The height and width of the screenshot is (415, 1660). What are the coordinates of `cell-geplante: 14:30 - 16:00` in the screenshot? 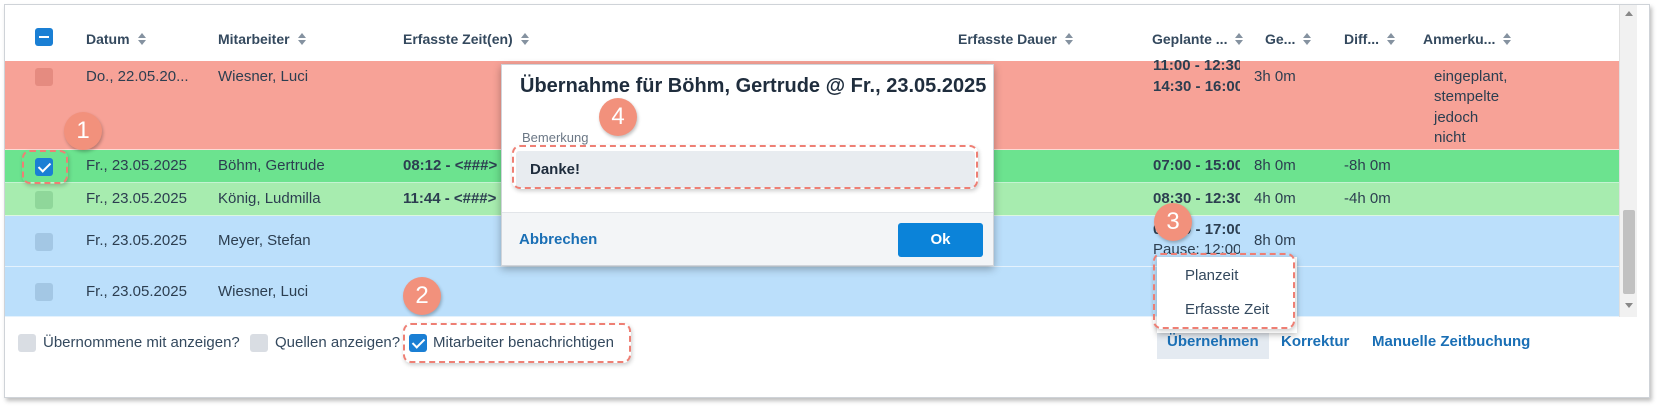 It's located at (1196, 86).